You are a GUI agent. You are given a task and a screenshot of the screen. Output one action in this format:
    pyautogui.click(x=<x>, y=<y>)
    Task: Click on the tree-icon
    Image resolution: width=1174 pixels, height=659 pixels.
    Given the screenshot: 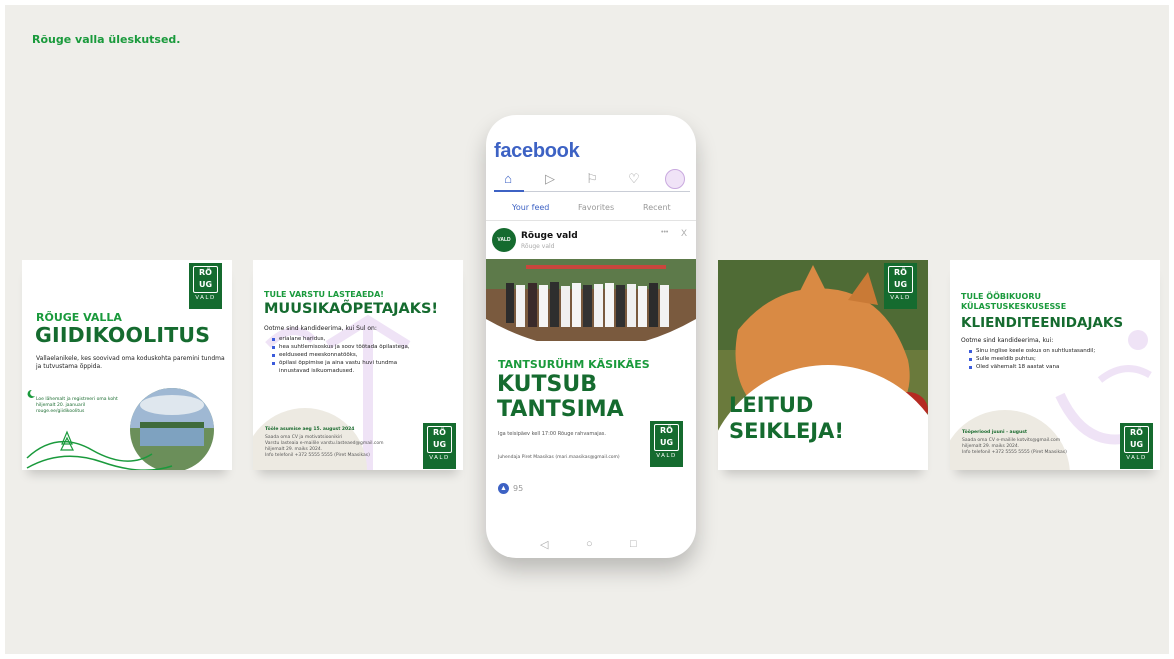 What is the action you would take?
    pyautogui.click(x=67, y=440)
    